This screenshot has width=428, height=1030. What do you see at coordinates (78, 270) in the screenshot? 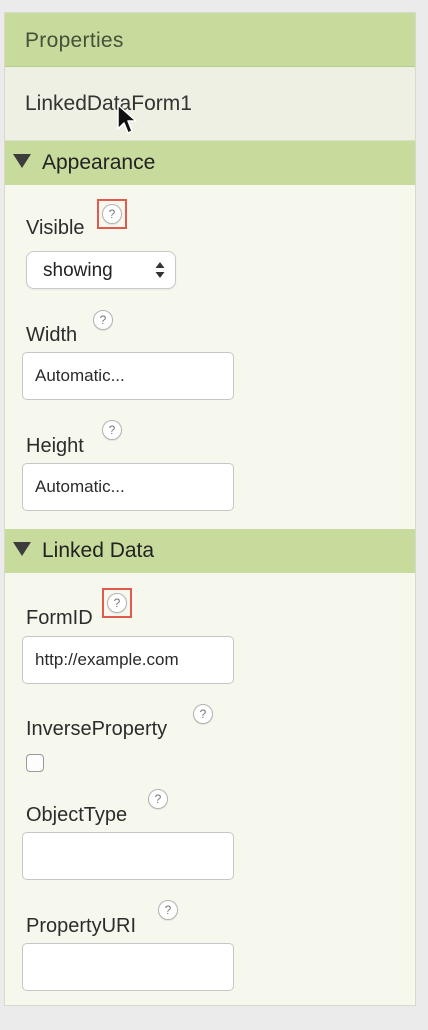
I see `visible-select-value: showing` at bounding box center [78, 270].